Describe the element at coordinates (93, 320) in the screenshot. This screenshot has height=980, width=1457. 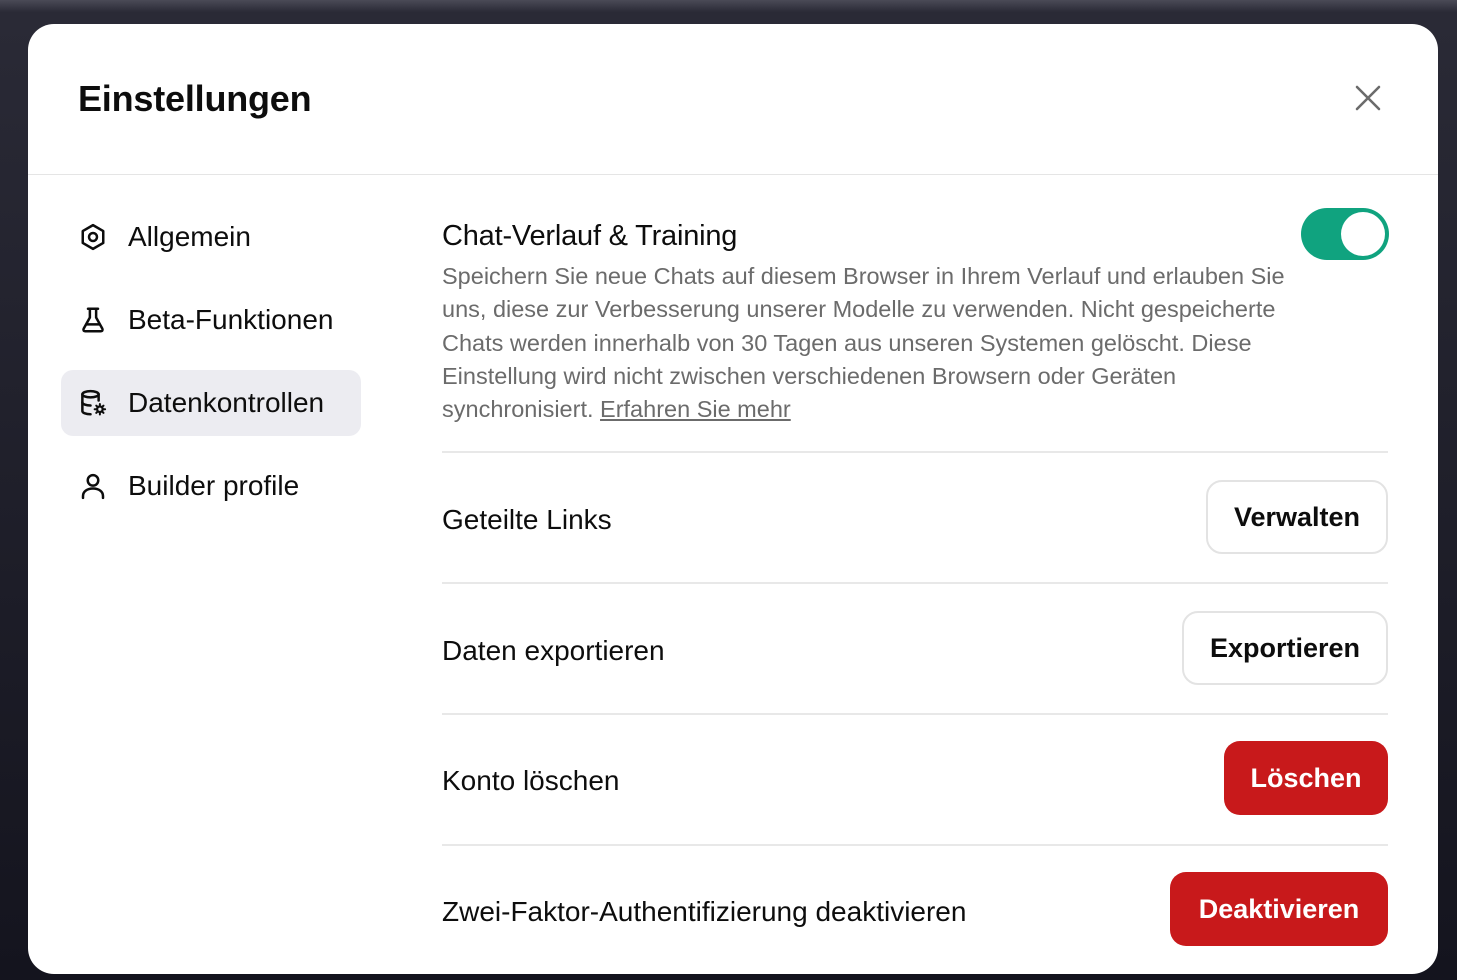
I see `flask-icon` at that location.